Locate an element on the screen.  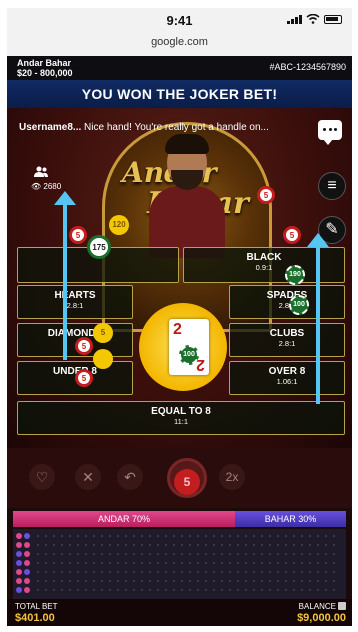
chip-selector-button: 5 is located at coordinates (187, 478).